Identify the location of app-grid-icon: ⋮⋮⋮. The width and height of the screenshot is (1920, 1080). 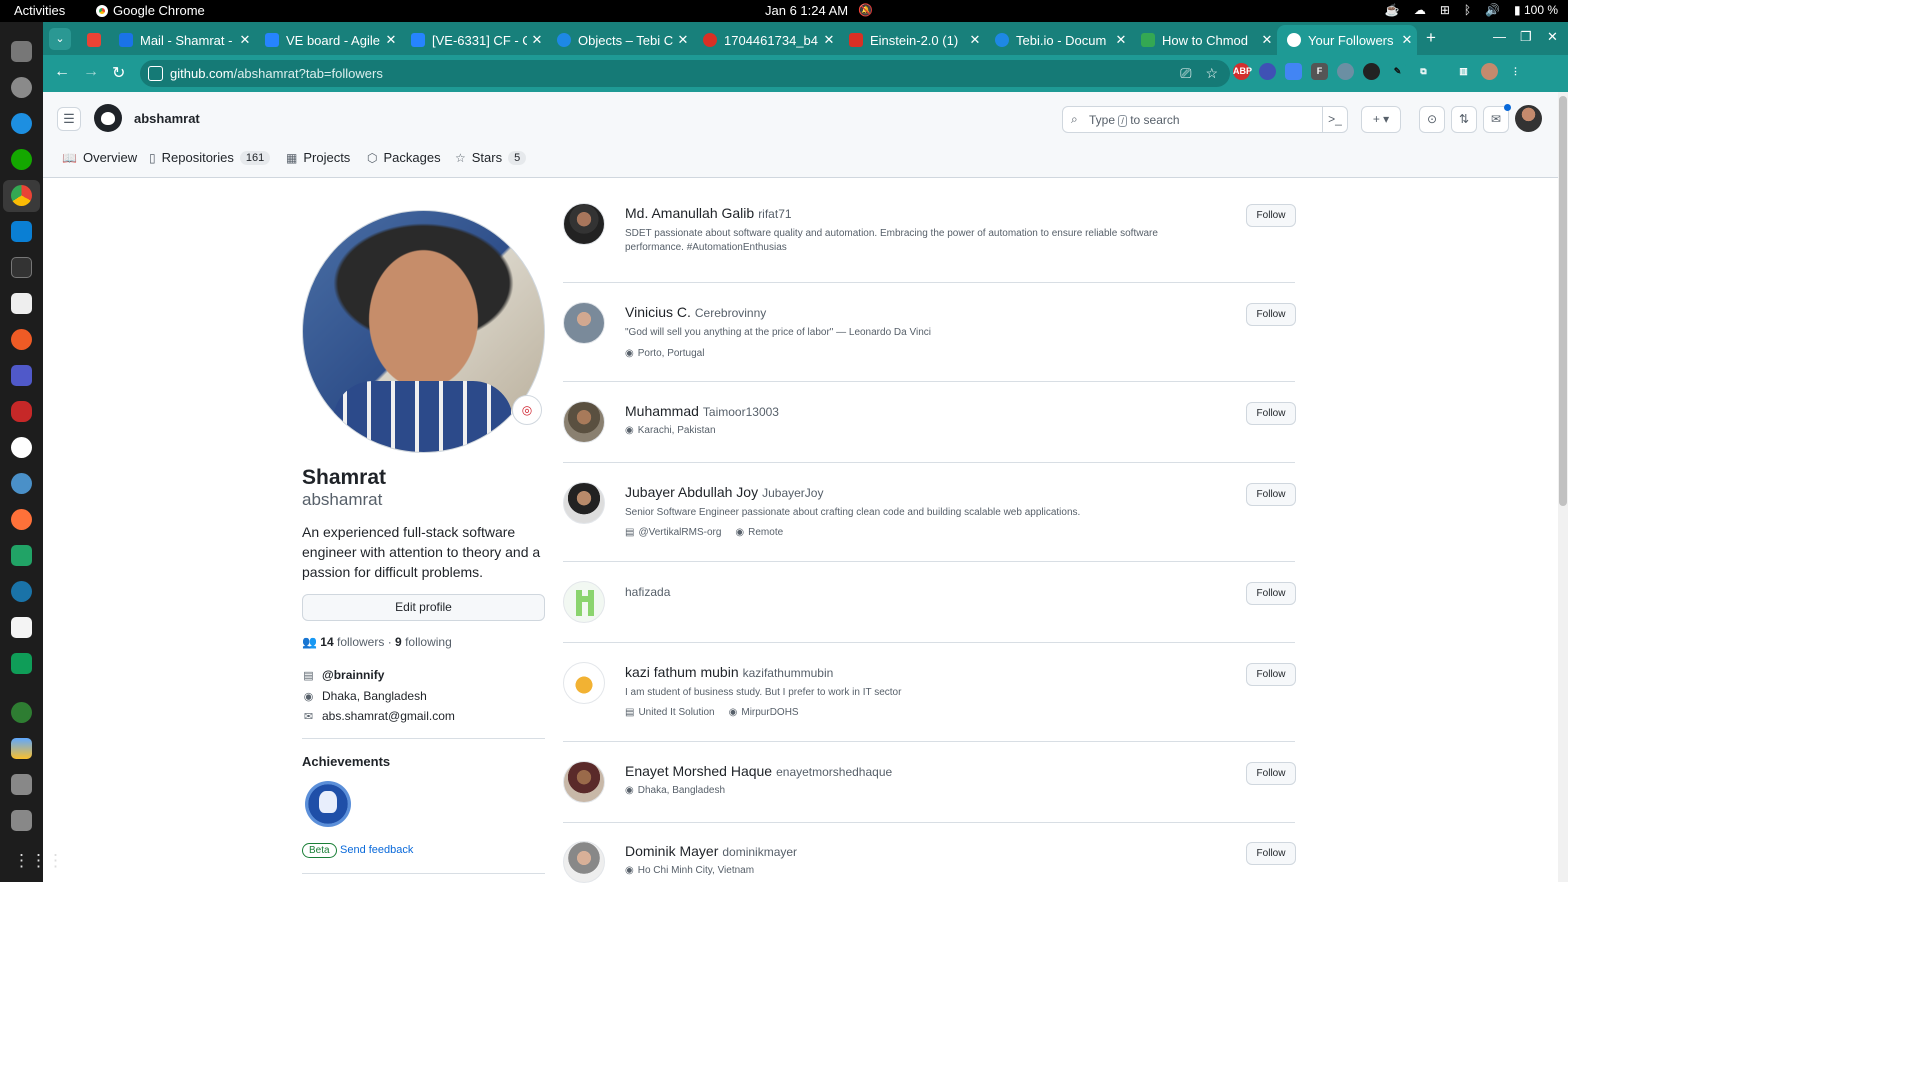
(38, 861).